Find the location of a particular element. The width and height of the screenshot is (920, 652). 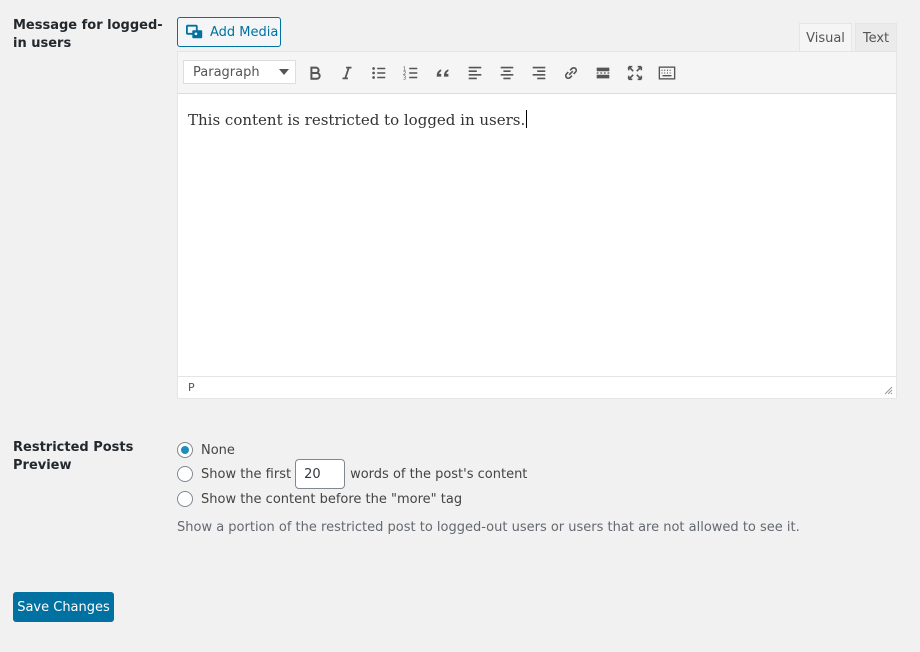

media-icon is located at coordinates (195, 32).